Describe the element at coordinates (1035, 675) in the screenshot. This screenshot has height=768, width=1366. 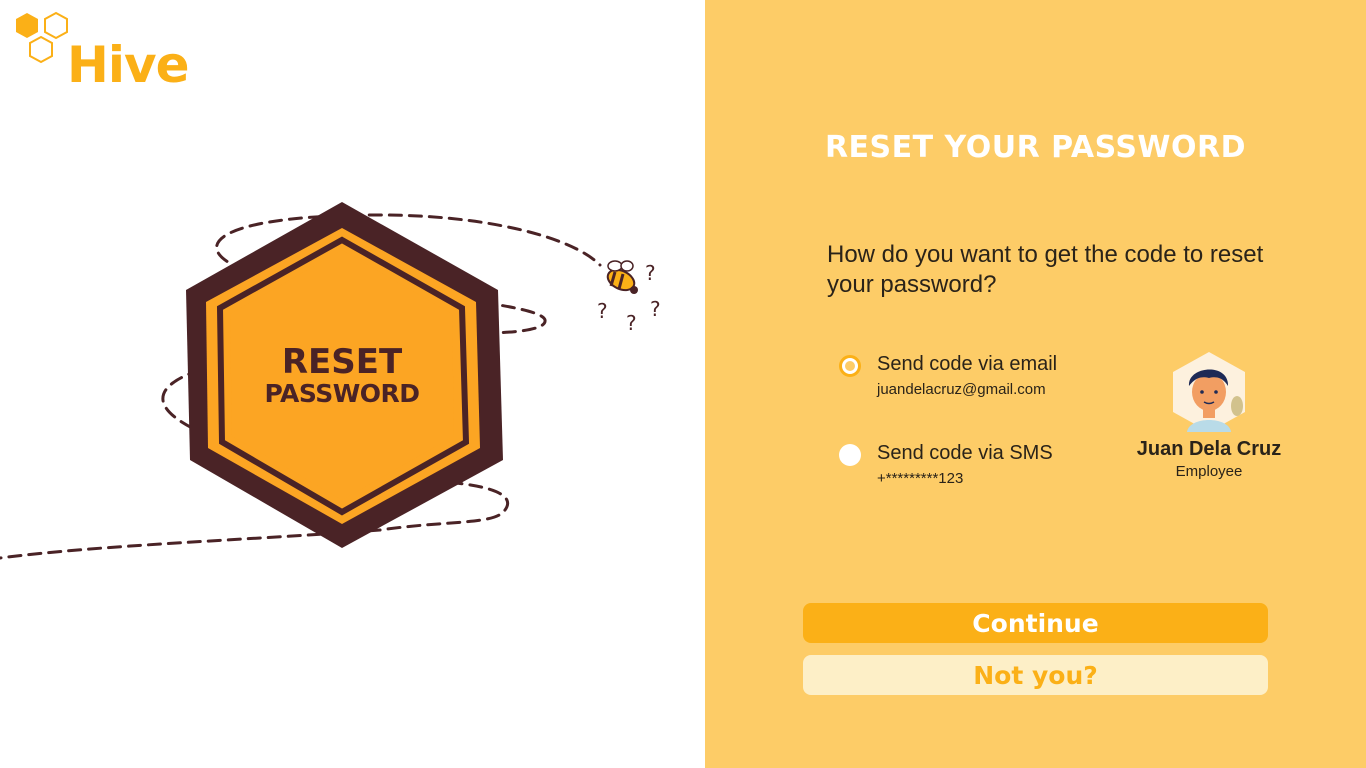
I see `not-you-button: Not you?` at that location.